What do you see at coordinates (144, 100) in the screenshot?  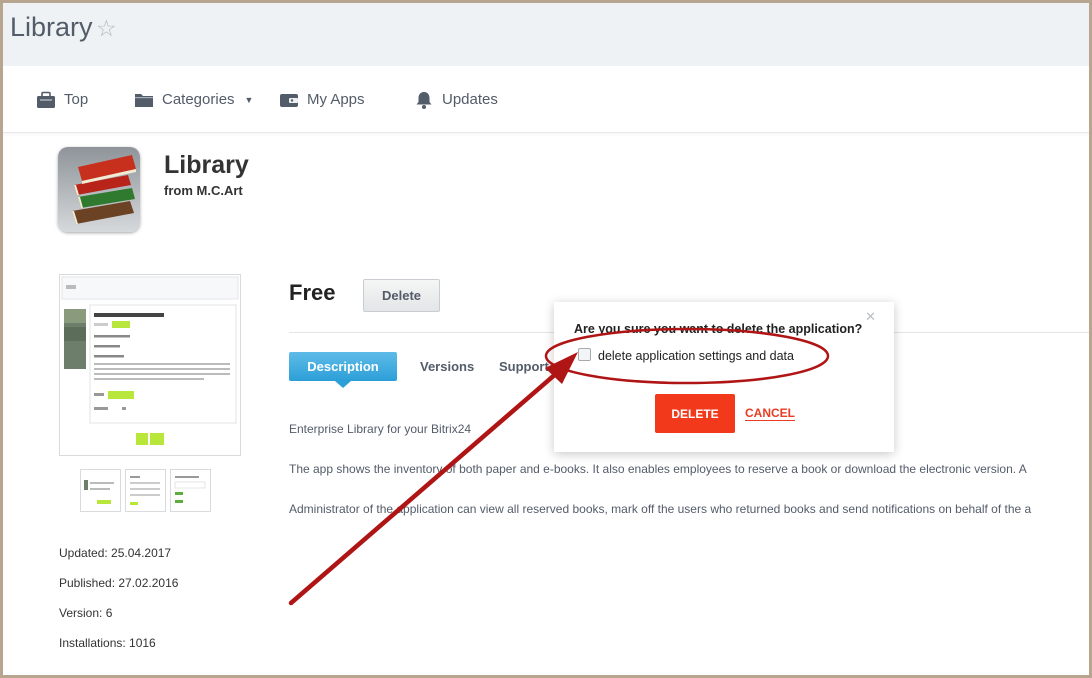 I see `folder-icon` at bounding box center [144, 100].